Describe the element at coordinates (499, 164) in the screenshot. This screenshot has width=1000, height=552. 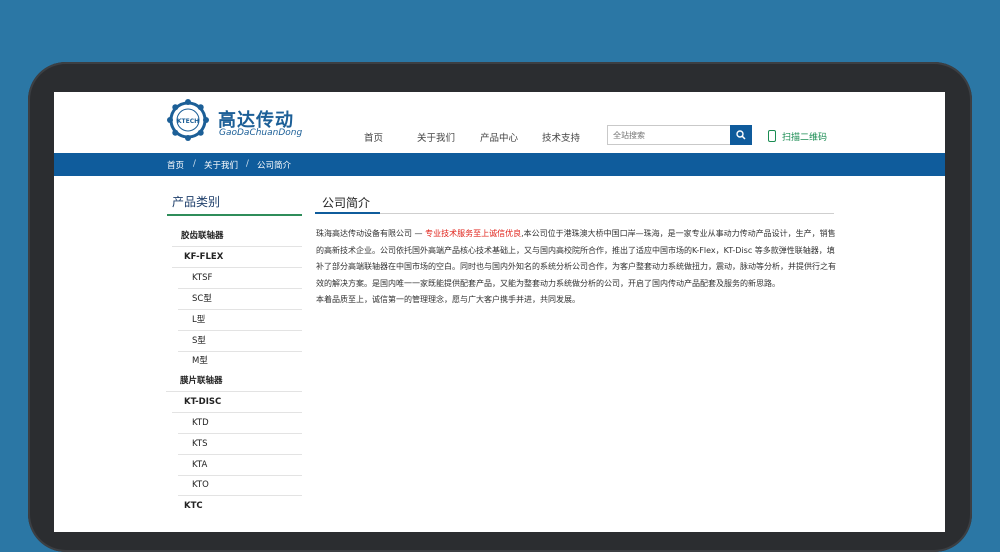
I see `breadcrumb: 首页 / 关于我们 / 公司简介` at that location.